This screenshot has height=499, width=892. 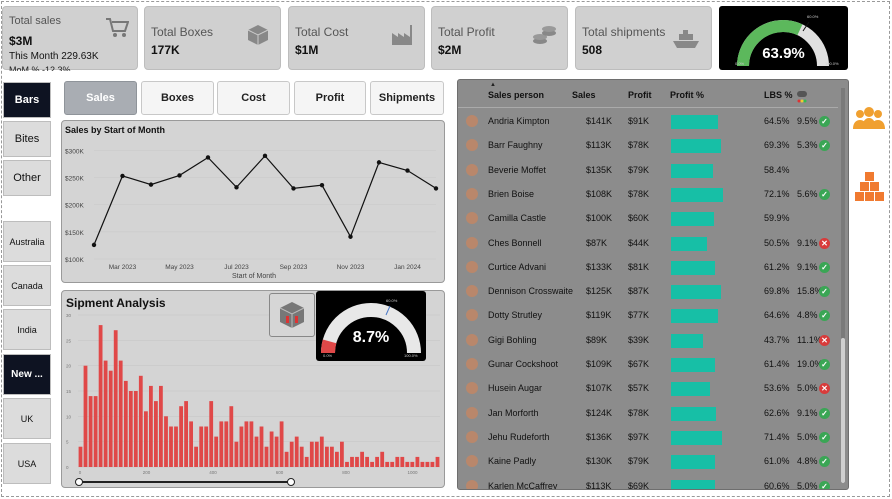 What do you see at coordinates (648, 389) in the screenshot?
I see `table-row: Husein Augar $107K $57K 53.6% 5.0% ✕` at bounding box center [648, 389].